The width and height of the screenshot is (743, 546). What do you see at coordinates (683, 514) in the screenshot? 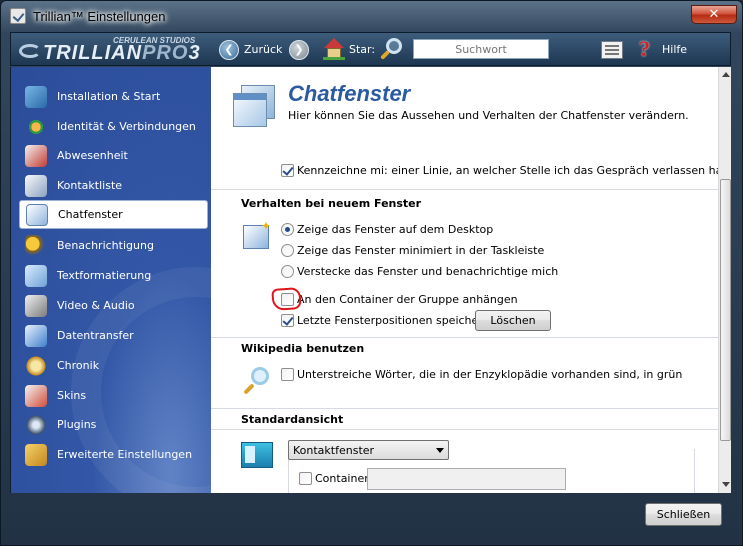
I see `close-dialog-button: Schließen` at bounding box center [683, 514].